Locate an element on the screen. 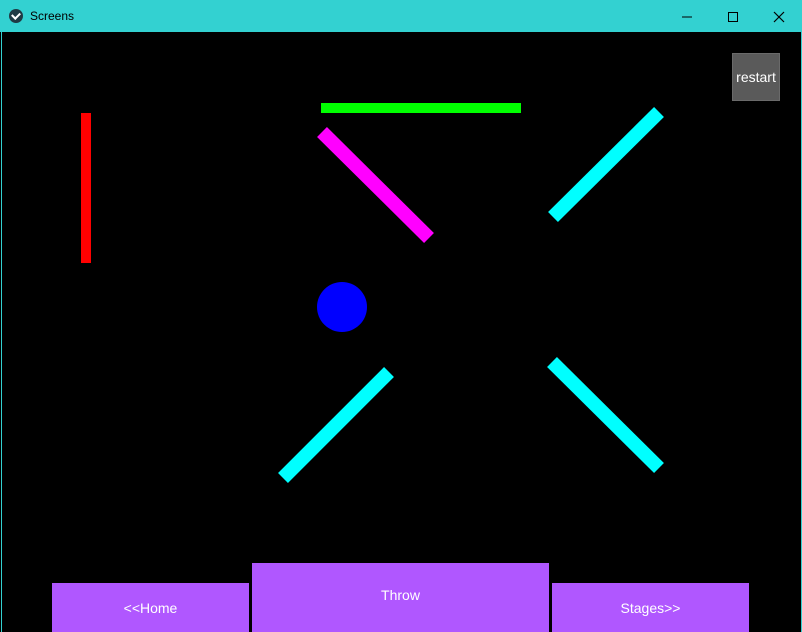 The height and width of the screenshot is (632, 802). red-bar is located at coordinates (86, 188).